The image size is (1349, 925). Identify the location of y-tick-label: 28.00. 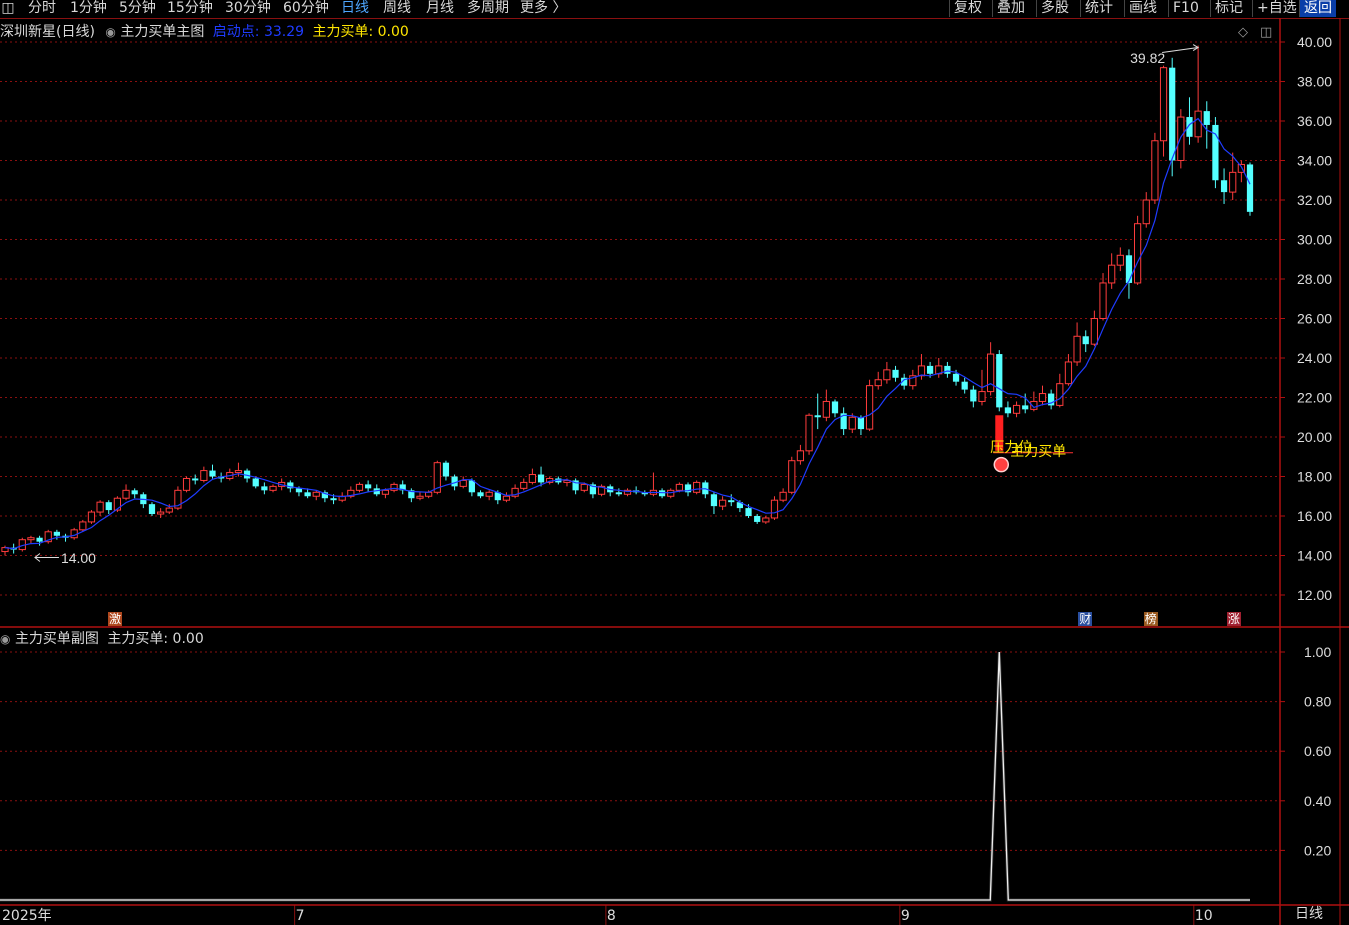
(1314, 279).